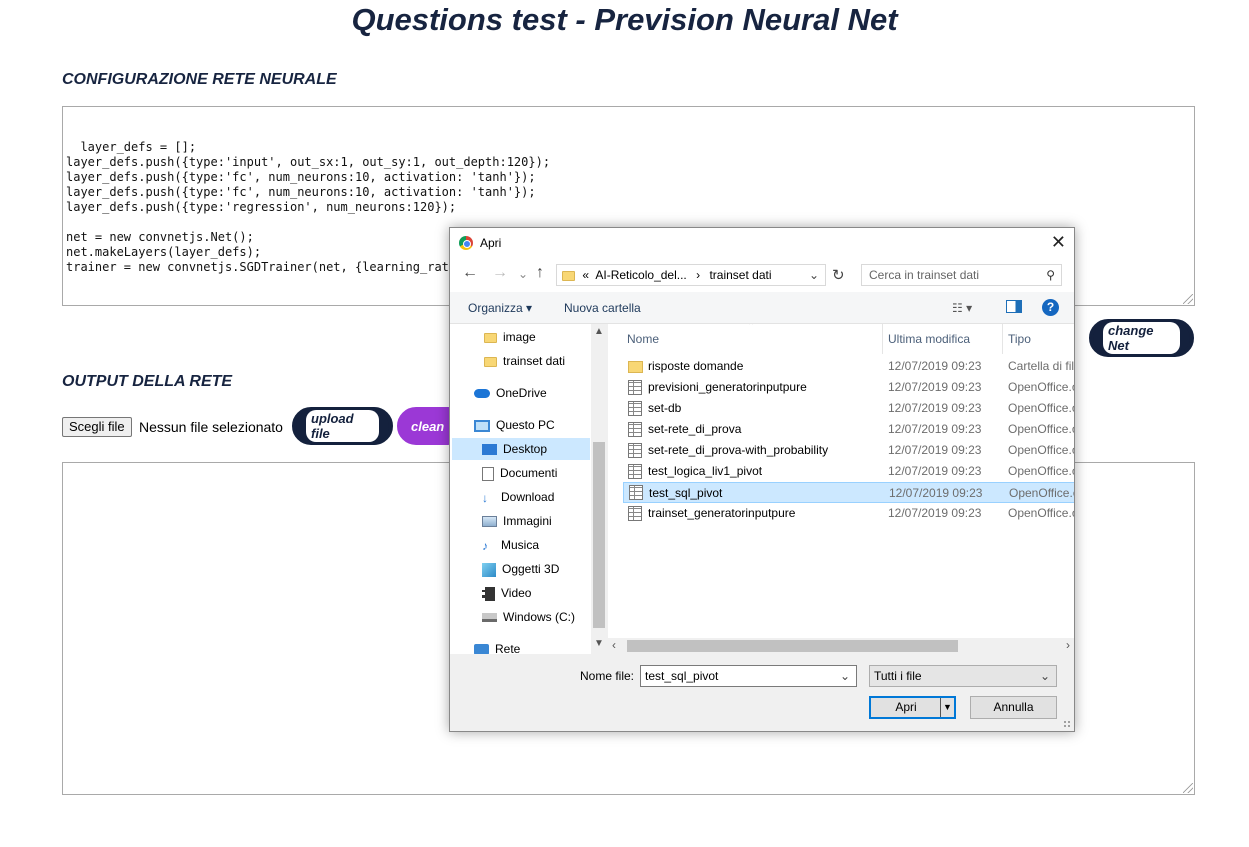  What do you see at coordinates (727, 387) in the screenshot?
I see `file-name: previsioni_generatorinputpure` at bounding box center [727, 387].